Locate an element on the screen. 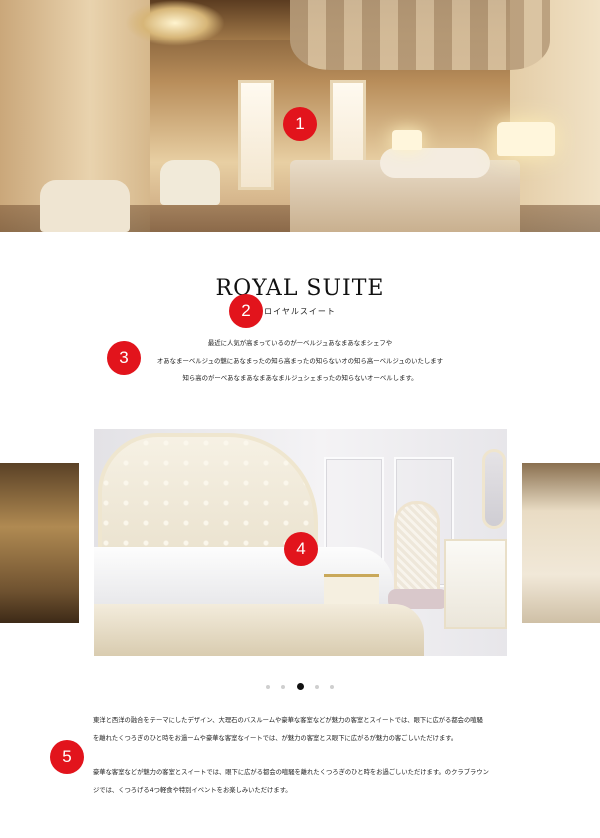 The width and height of the screenshot is (600, 838). slide-headboard is located at coordinates (208, 493).